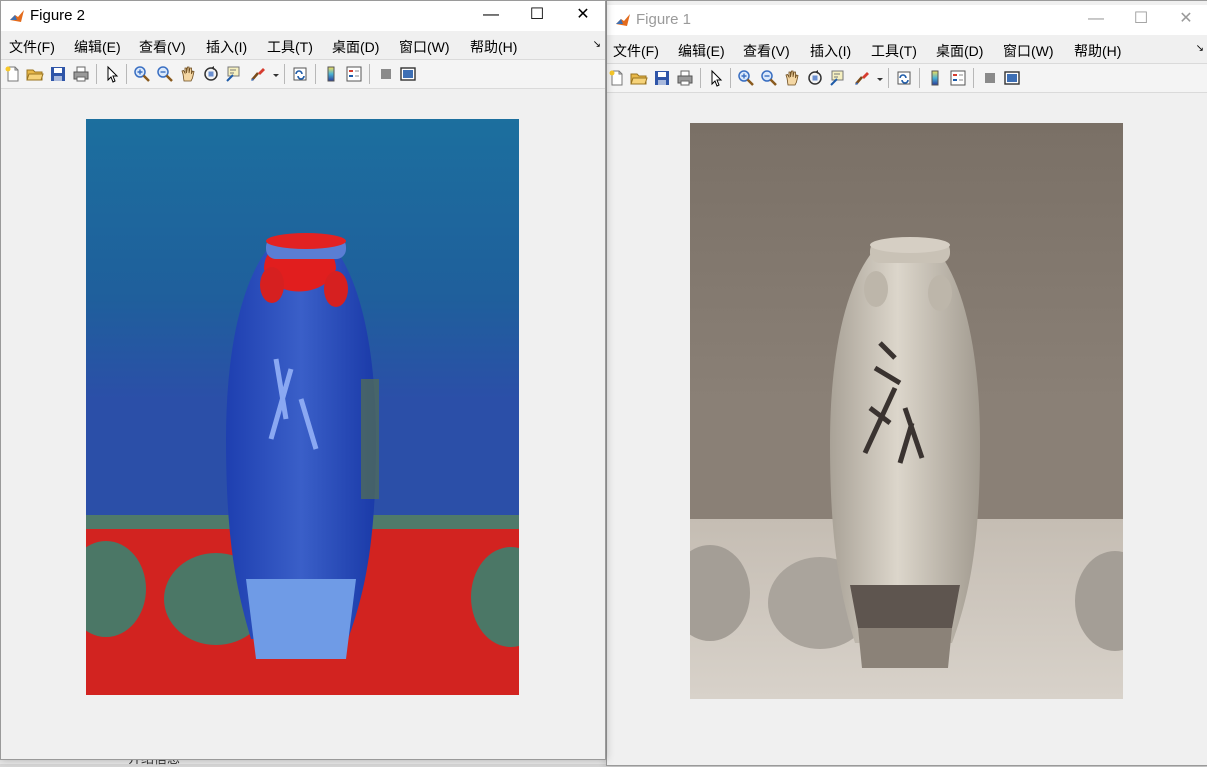  I want to click on figure-2-titlebar: Figure 2 — ☐ ✕, so click(303, 16).